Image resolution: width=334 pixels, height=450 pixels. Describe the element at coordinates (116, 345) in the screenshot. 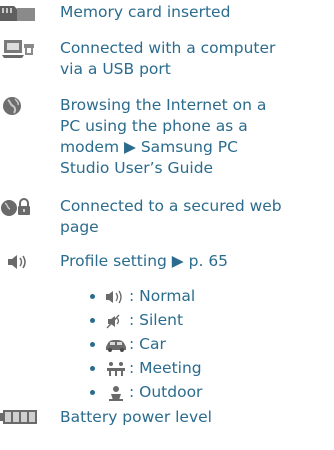

I see `car-icon` at that location.